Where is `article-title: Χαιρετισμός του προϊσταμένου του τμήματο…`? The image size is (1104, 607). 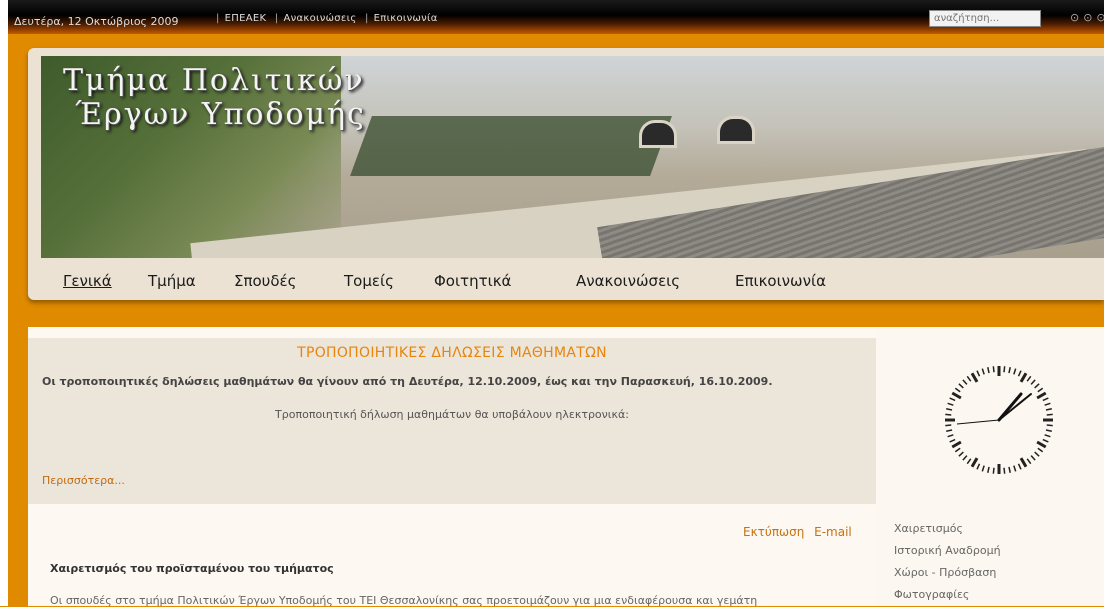 article-title: Χαιρετισμός του προϊσταμένου του τμήματο… is located at coordinates (192, 568).